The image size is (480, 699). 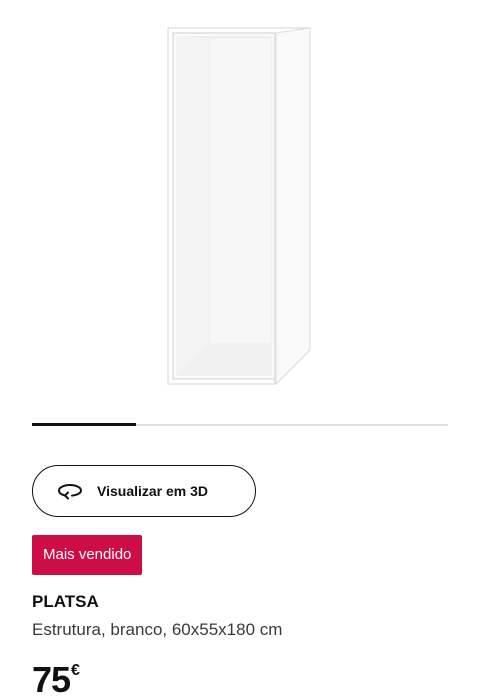 What do you see at coordinates (51, 679) in the screenshot?
I see `price-value: 75` at bounding box center [51, 679].